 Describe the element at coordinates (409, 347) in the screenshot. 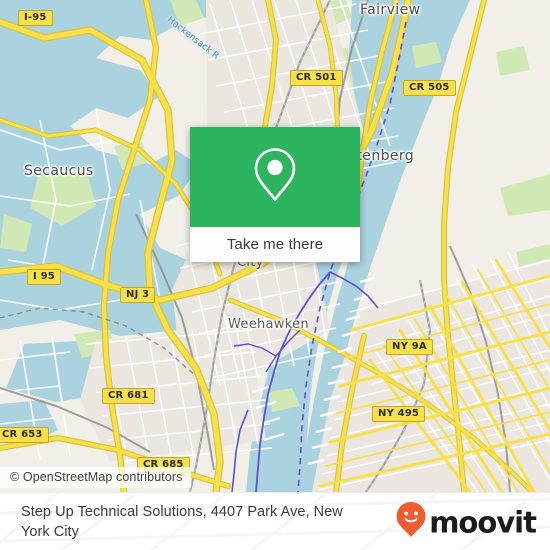

I see `route-shield-ny9a: NY 9A` at that location.